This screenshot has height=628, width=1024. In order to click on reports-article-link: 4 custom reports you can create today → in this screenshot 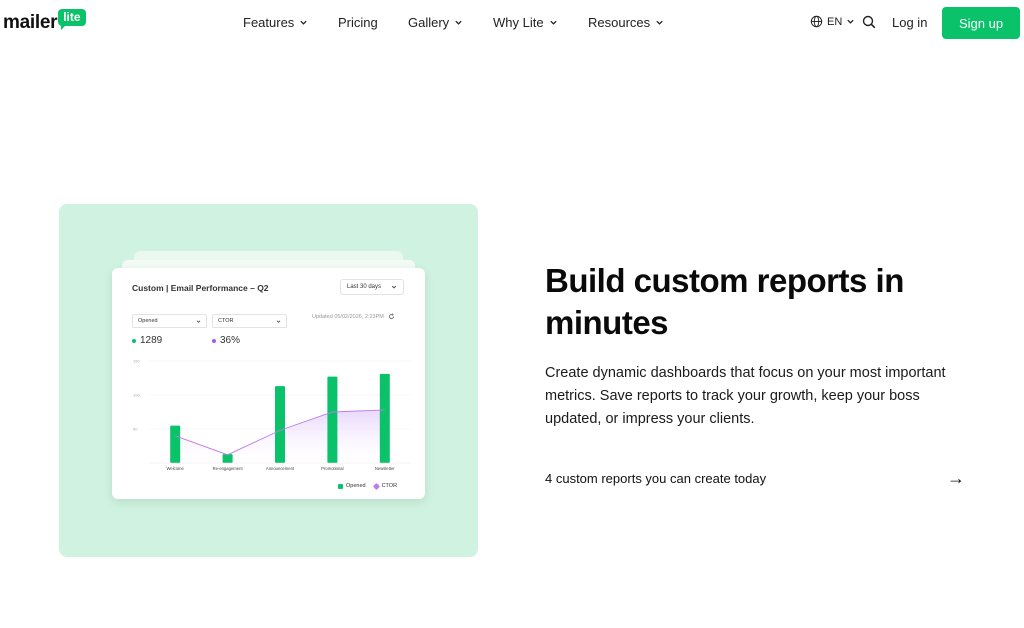, I will do `click(755, 478)`.